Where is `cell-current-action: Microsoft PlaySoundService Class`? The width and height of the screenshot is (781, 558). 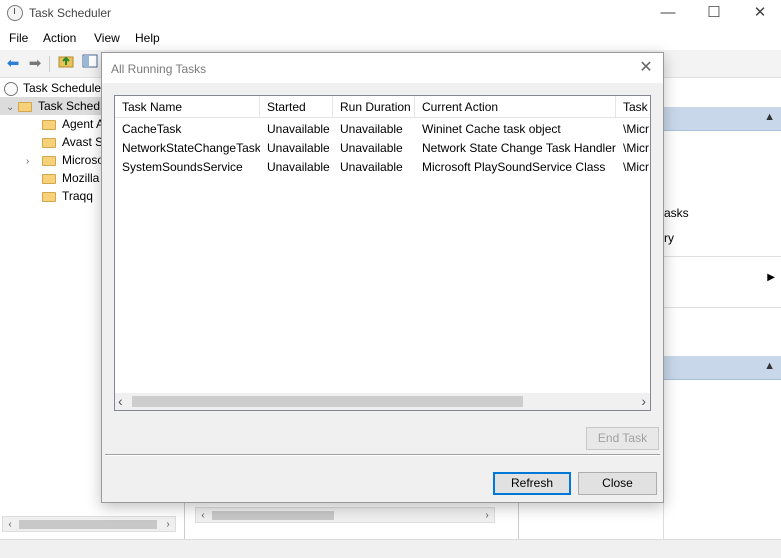 cell-current-action: Microsoft PlaySoundService Class is located at coordinates (514, 167).